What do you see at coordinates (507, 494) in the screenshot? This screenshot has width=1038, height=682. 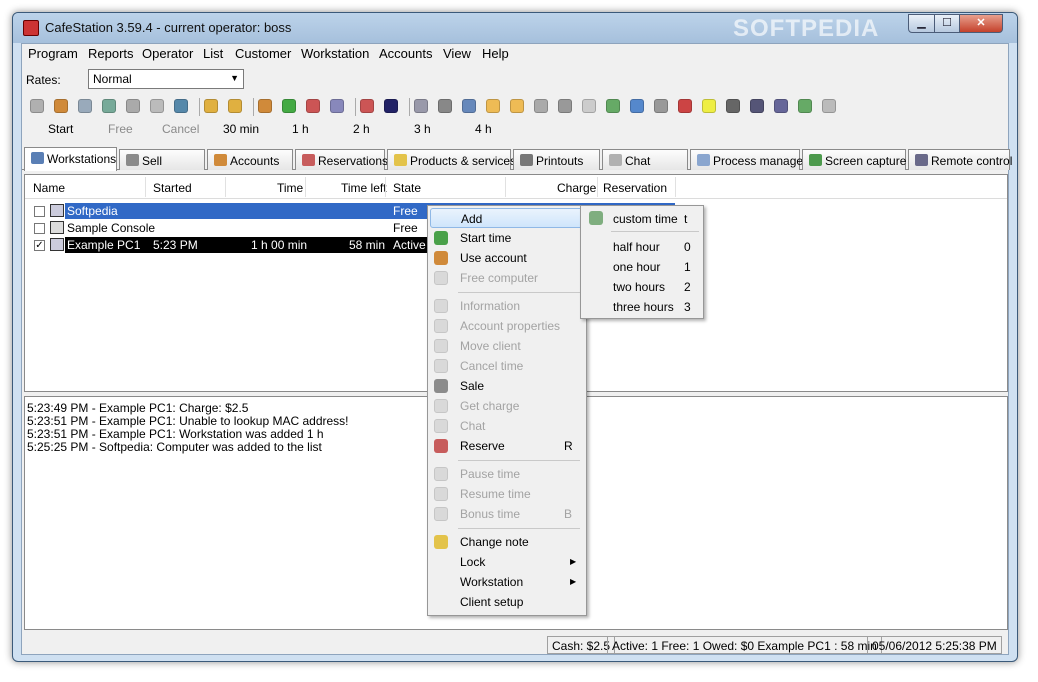 I see `menu-item-resume-time: Resume time` at bounding box center [507, 494].